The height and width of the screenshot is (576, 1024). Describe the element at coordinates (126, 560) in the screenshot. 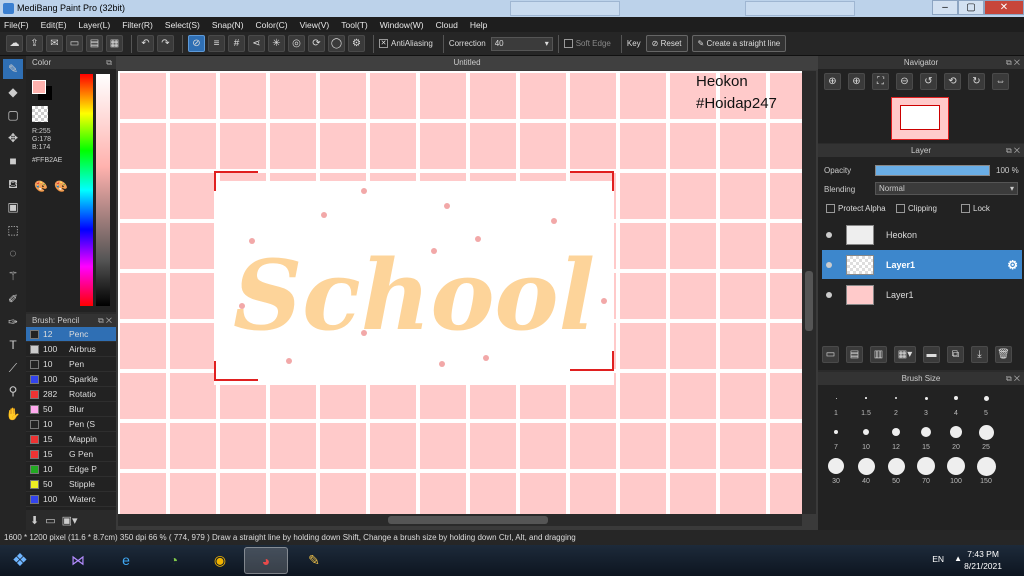

I see `internet-explorer-icon: e` at that location.